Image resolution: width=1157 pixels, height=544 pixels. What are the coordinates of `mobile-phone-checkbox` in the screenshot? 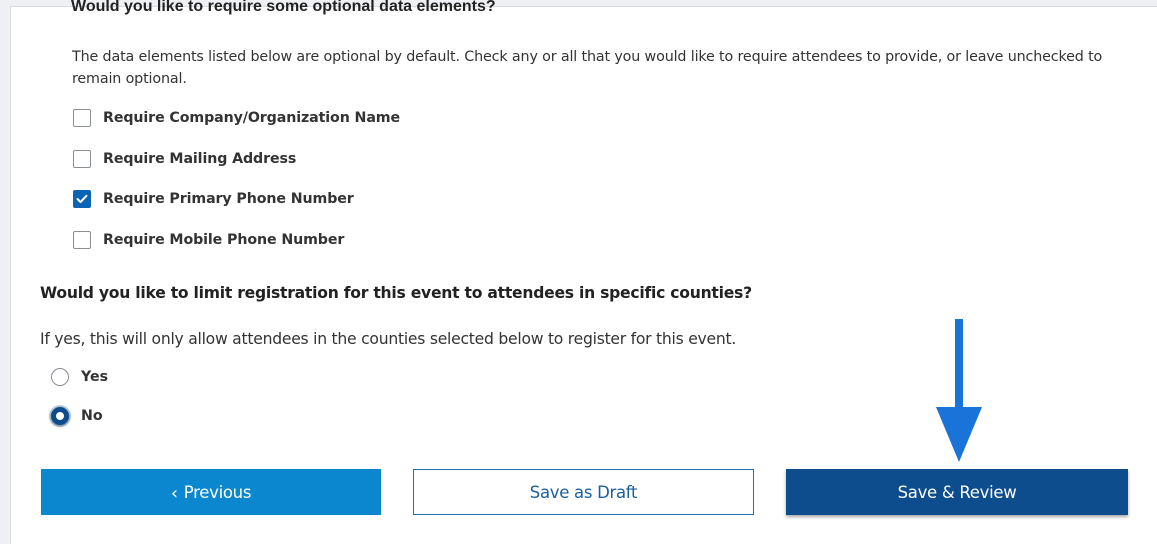 It's located at (82, 240).